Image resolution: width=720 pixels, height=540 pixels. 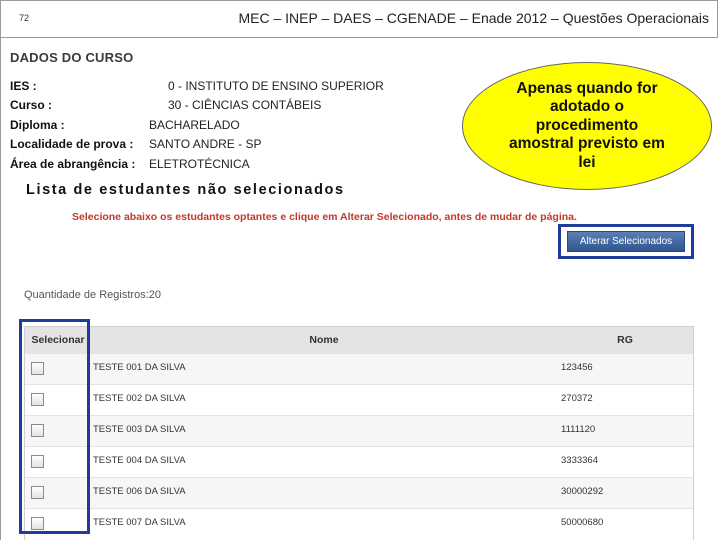 What do you see at coordinates (24, 18) in the screenshot?
I see `page-number: 72` at bounding box center [24, 18].